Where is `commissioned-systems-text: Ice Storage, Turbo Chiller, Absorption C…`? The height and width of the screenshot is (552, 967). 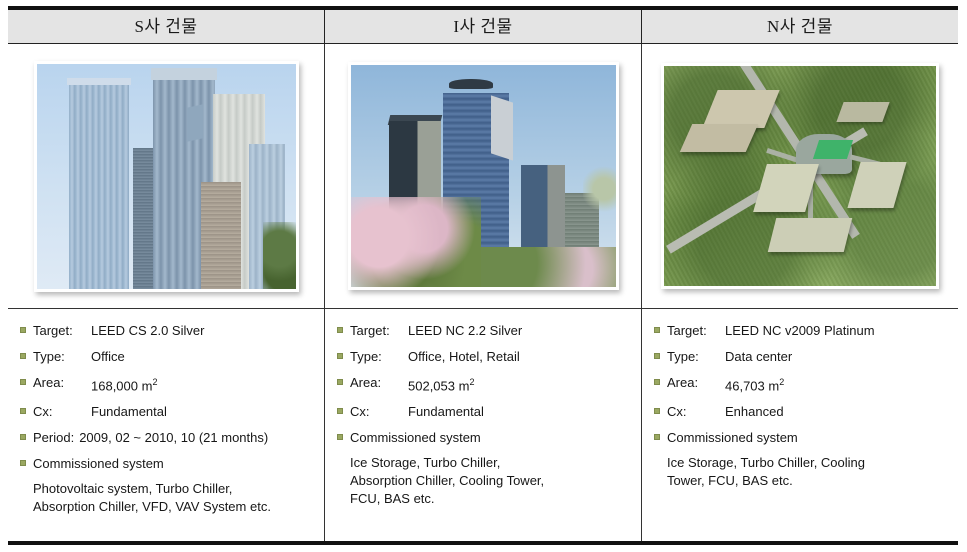
commissioned-systems-text: Ice Storage, Turbo Chiller, Absorption C… is located at coordinates (447, 481).